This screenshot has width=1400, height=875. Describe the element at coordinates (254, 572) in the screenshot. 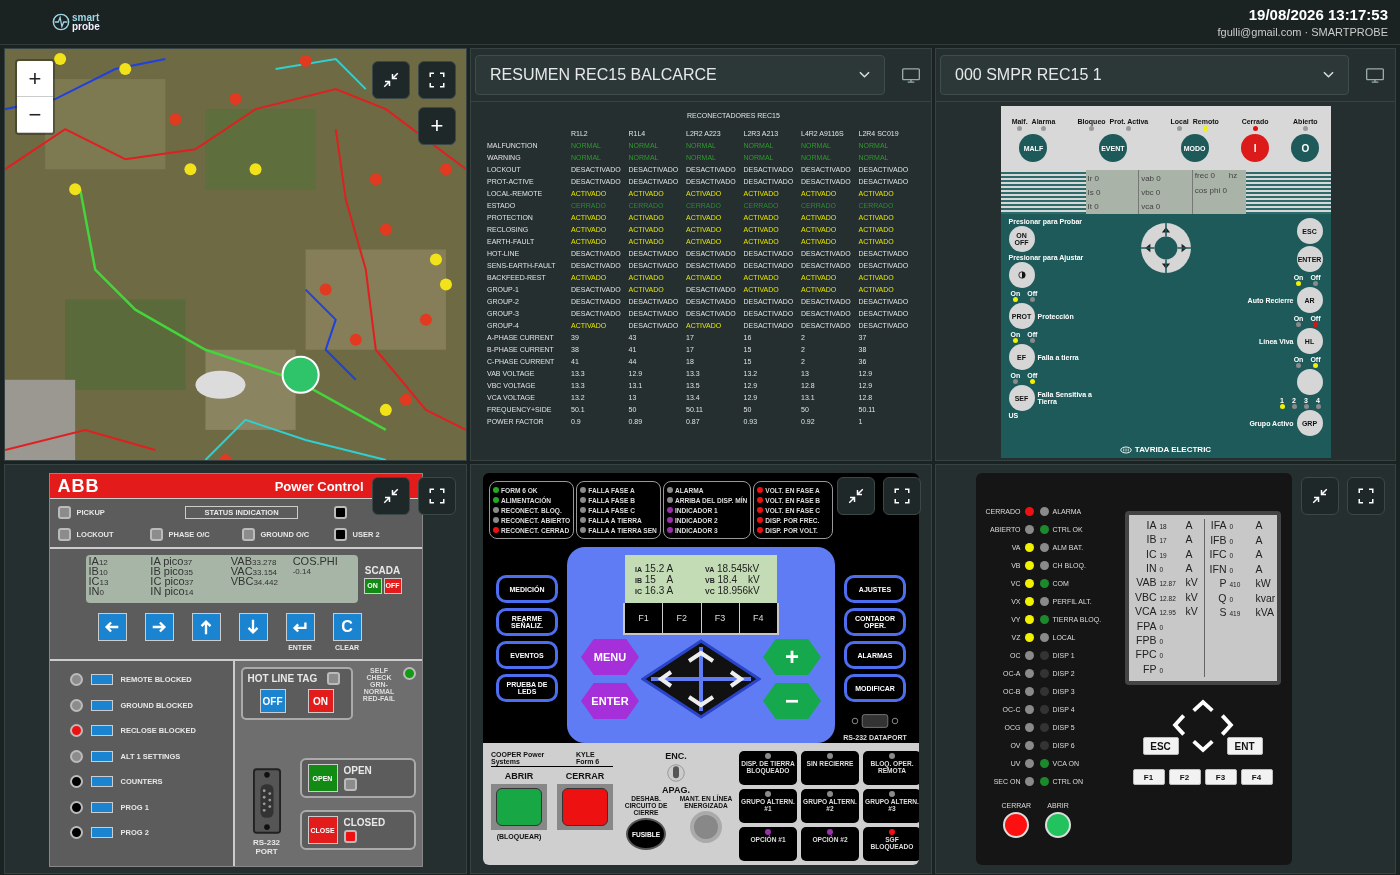

I see `lcd-reading: VAC33.154` at that location.